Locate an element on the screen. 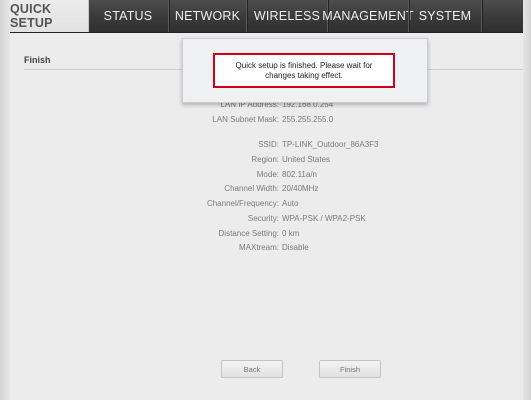 This screenshot has height=400, width=531. summary-row-mode: Mode: 802.11a/n is located at coordinates (266, 176).